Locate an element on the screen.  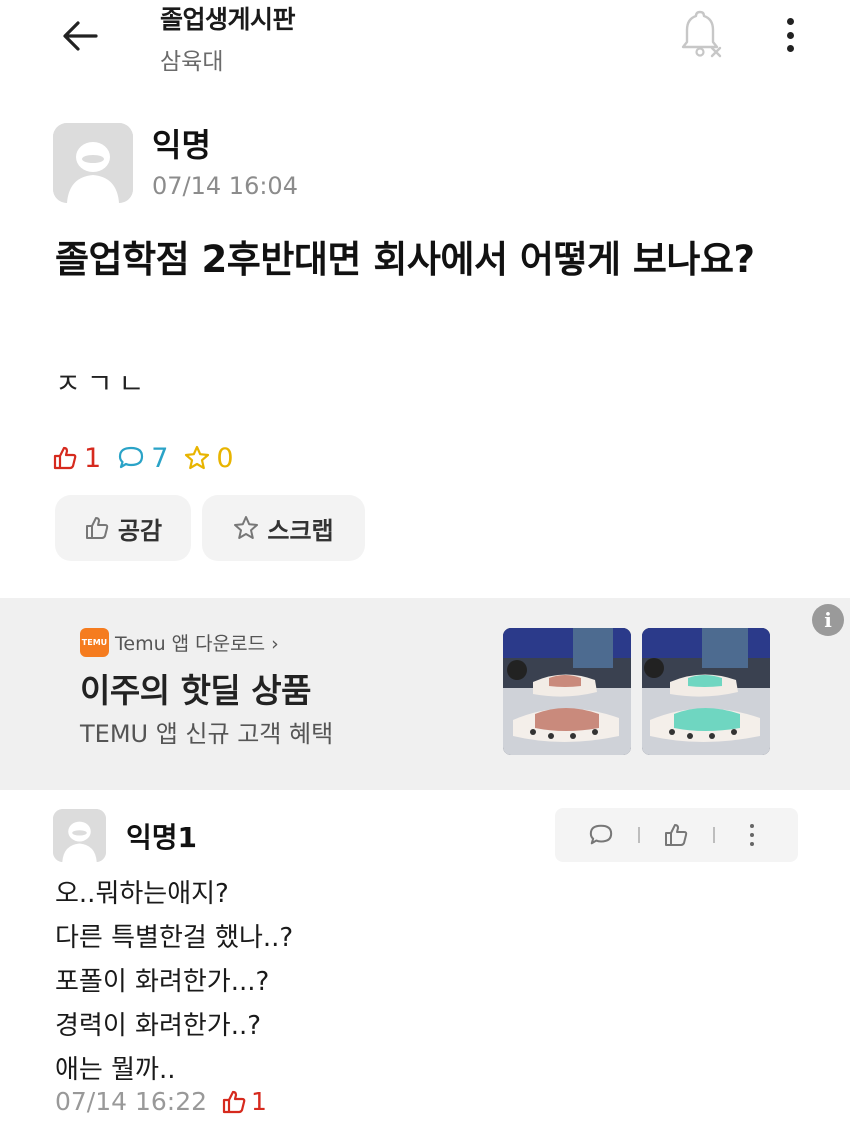
ad-description: TEMU 앱 신규 고객 혜택 is located at coordinates (207, 734).